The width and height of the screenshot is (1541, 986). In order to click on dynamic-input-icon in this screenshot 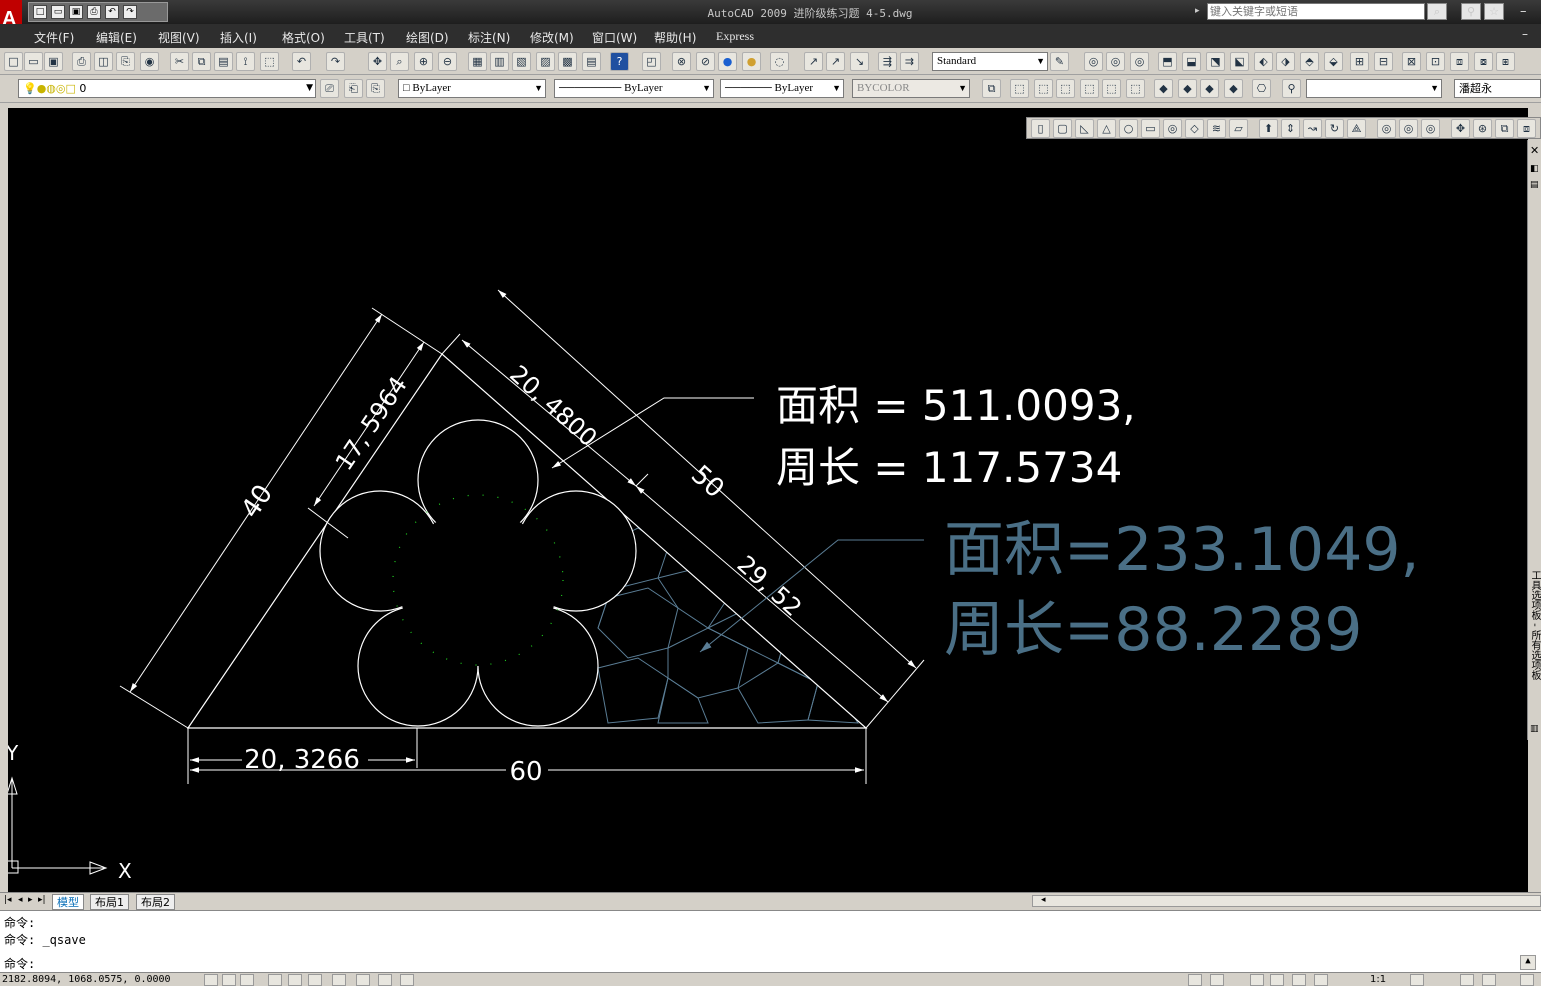, I will do `click(363, 980)`.